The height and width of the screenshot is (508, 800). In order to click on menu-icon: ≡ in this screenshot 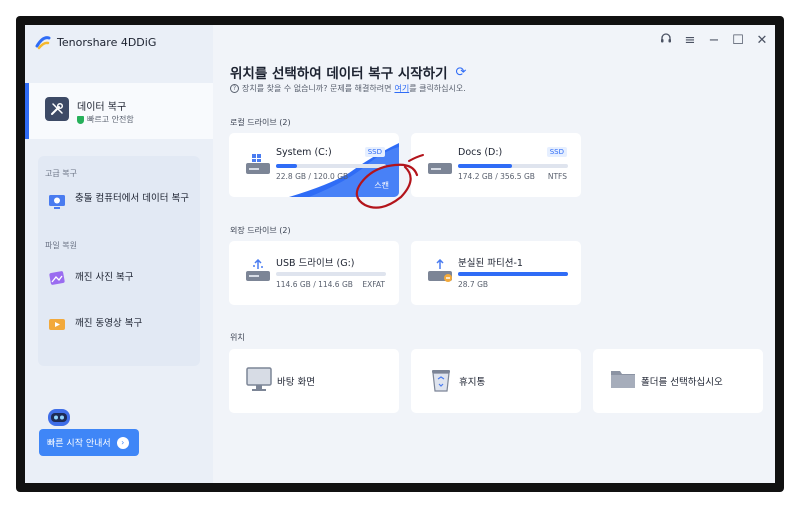, I will do `click(690, 40)`.